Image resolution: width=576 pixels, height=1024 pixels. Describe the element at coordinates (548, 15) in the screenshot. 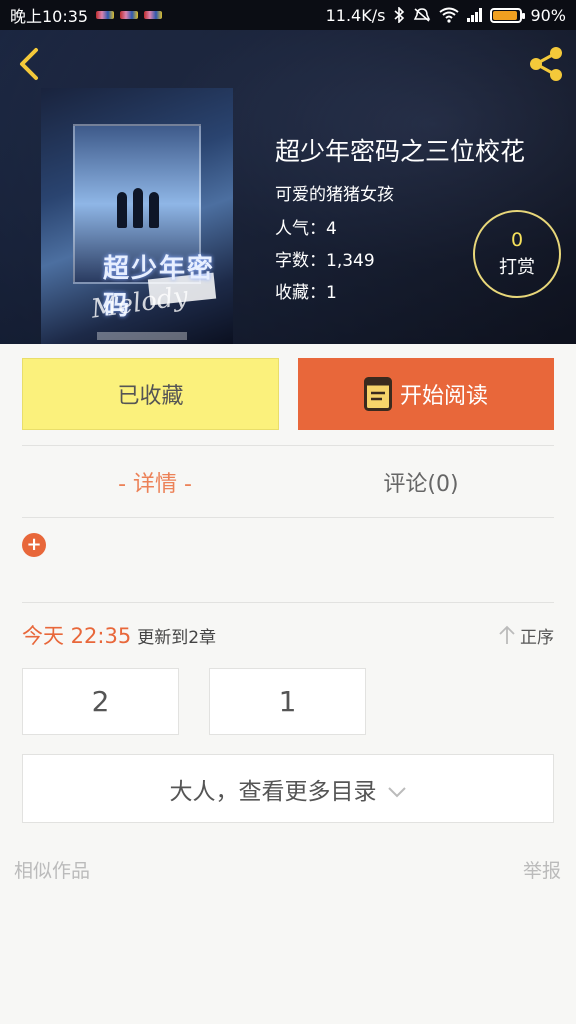

I see `battery-percent: 90%` at that location.